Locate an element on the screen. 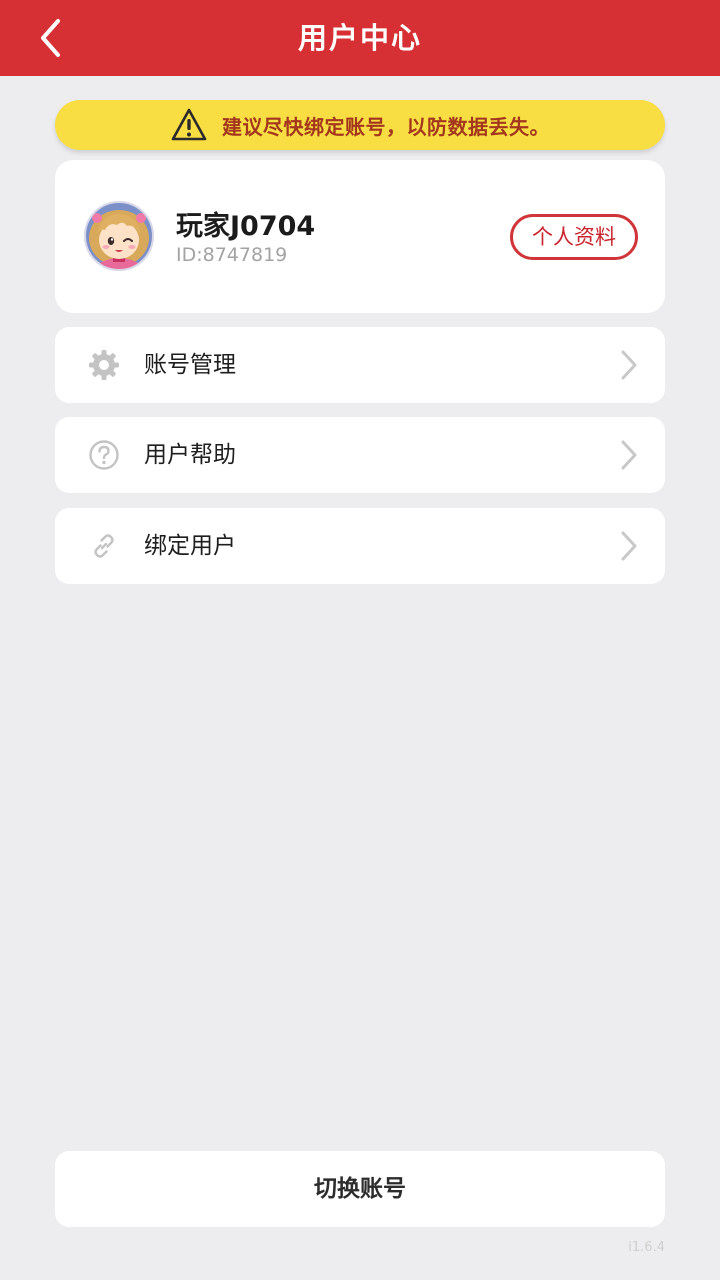 This screenshot has height=1280, width=720. player-id: ID:8747819 is located at coordinates (232, 255).